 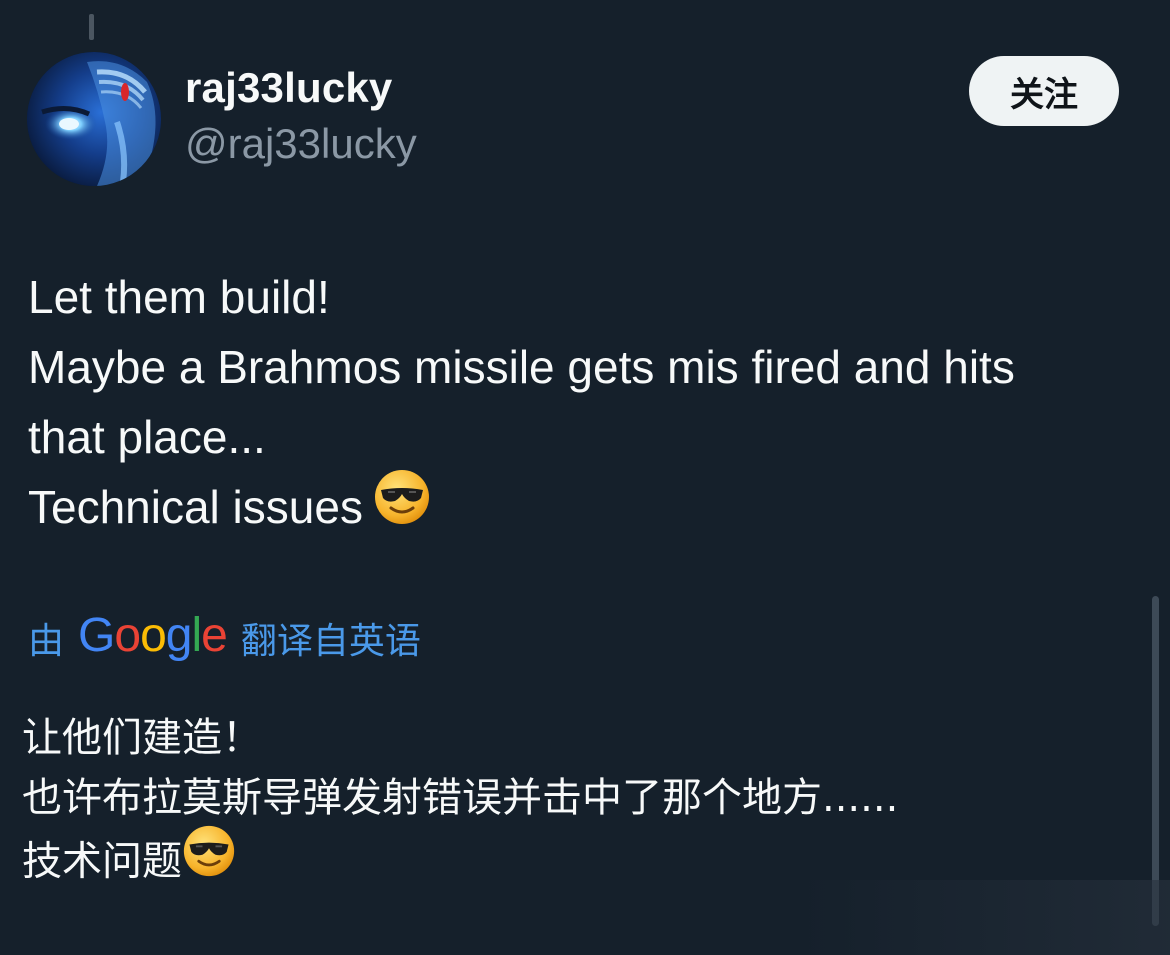 I want to click on translation-attribution: 由 Google 翻译自英语, so click(x=224, y=638).